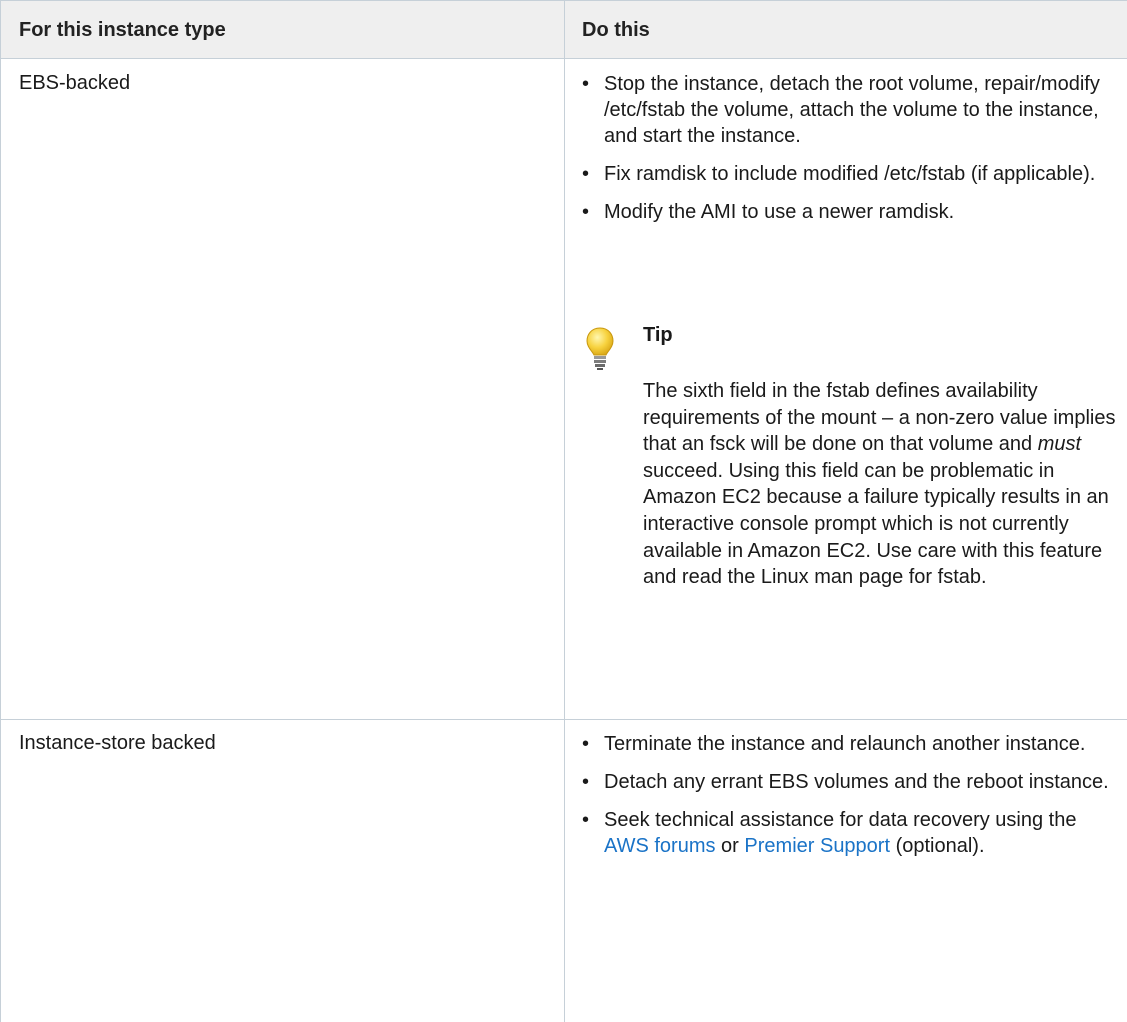  I want to click on lightbulb-icon, so click(600, 348).